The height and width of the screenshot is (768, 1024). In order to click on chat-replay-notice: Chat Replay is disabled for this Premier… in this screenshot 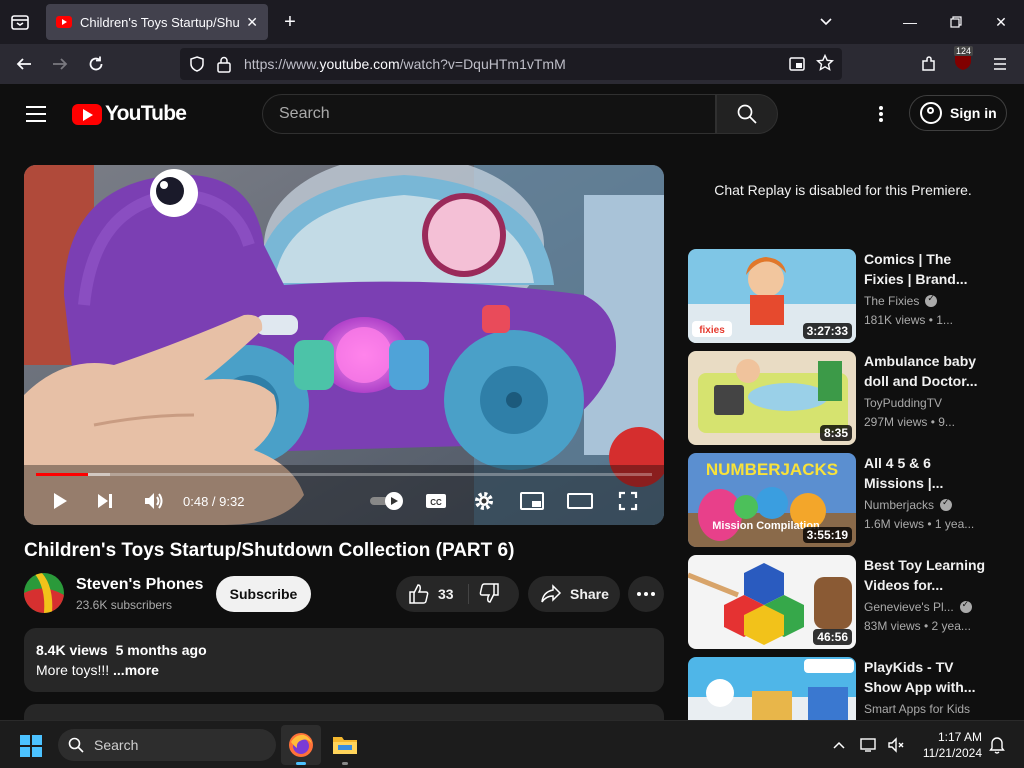, I will do `click(843, 190)`.